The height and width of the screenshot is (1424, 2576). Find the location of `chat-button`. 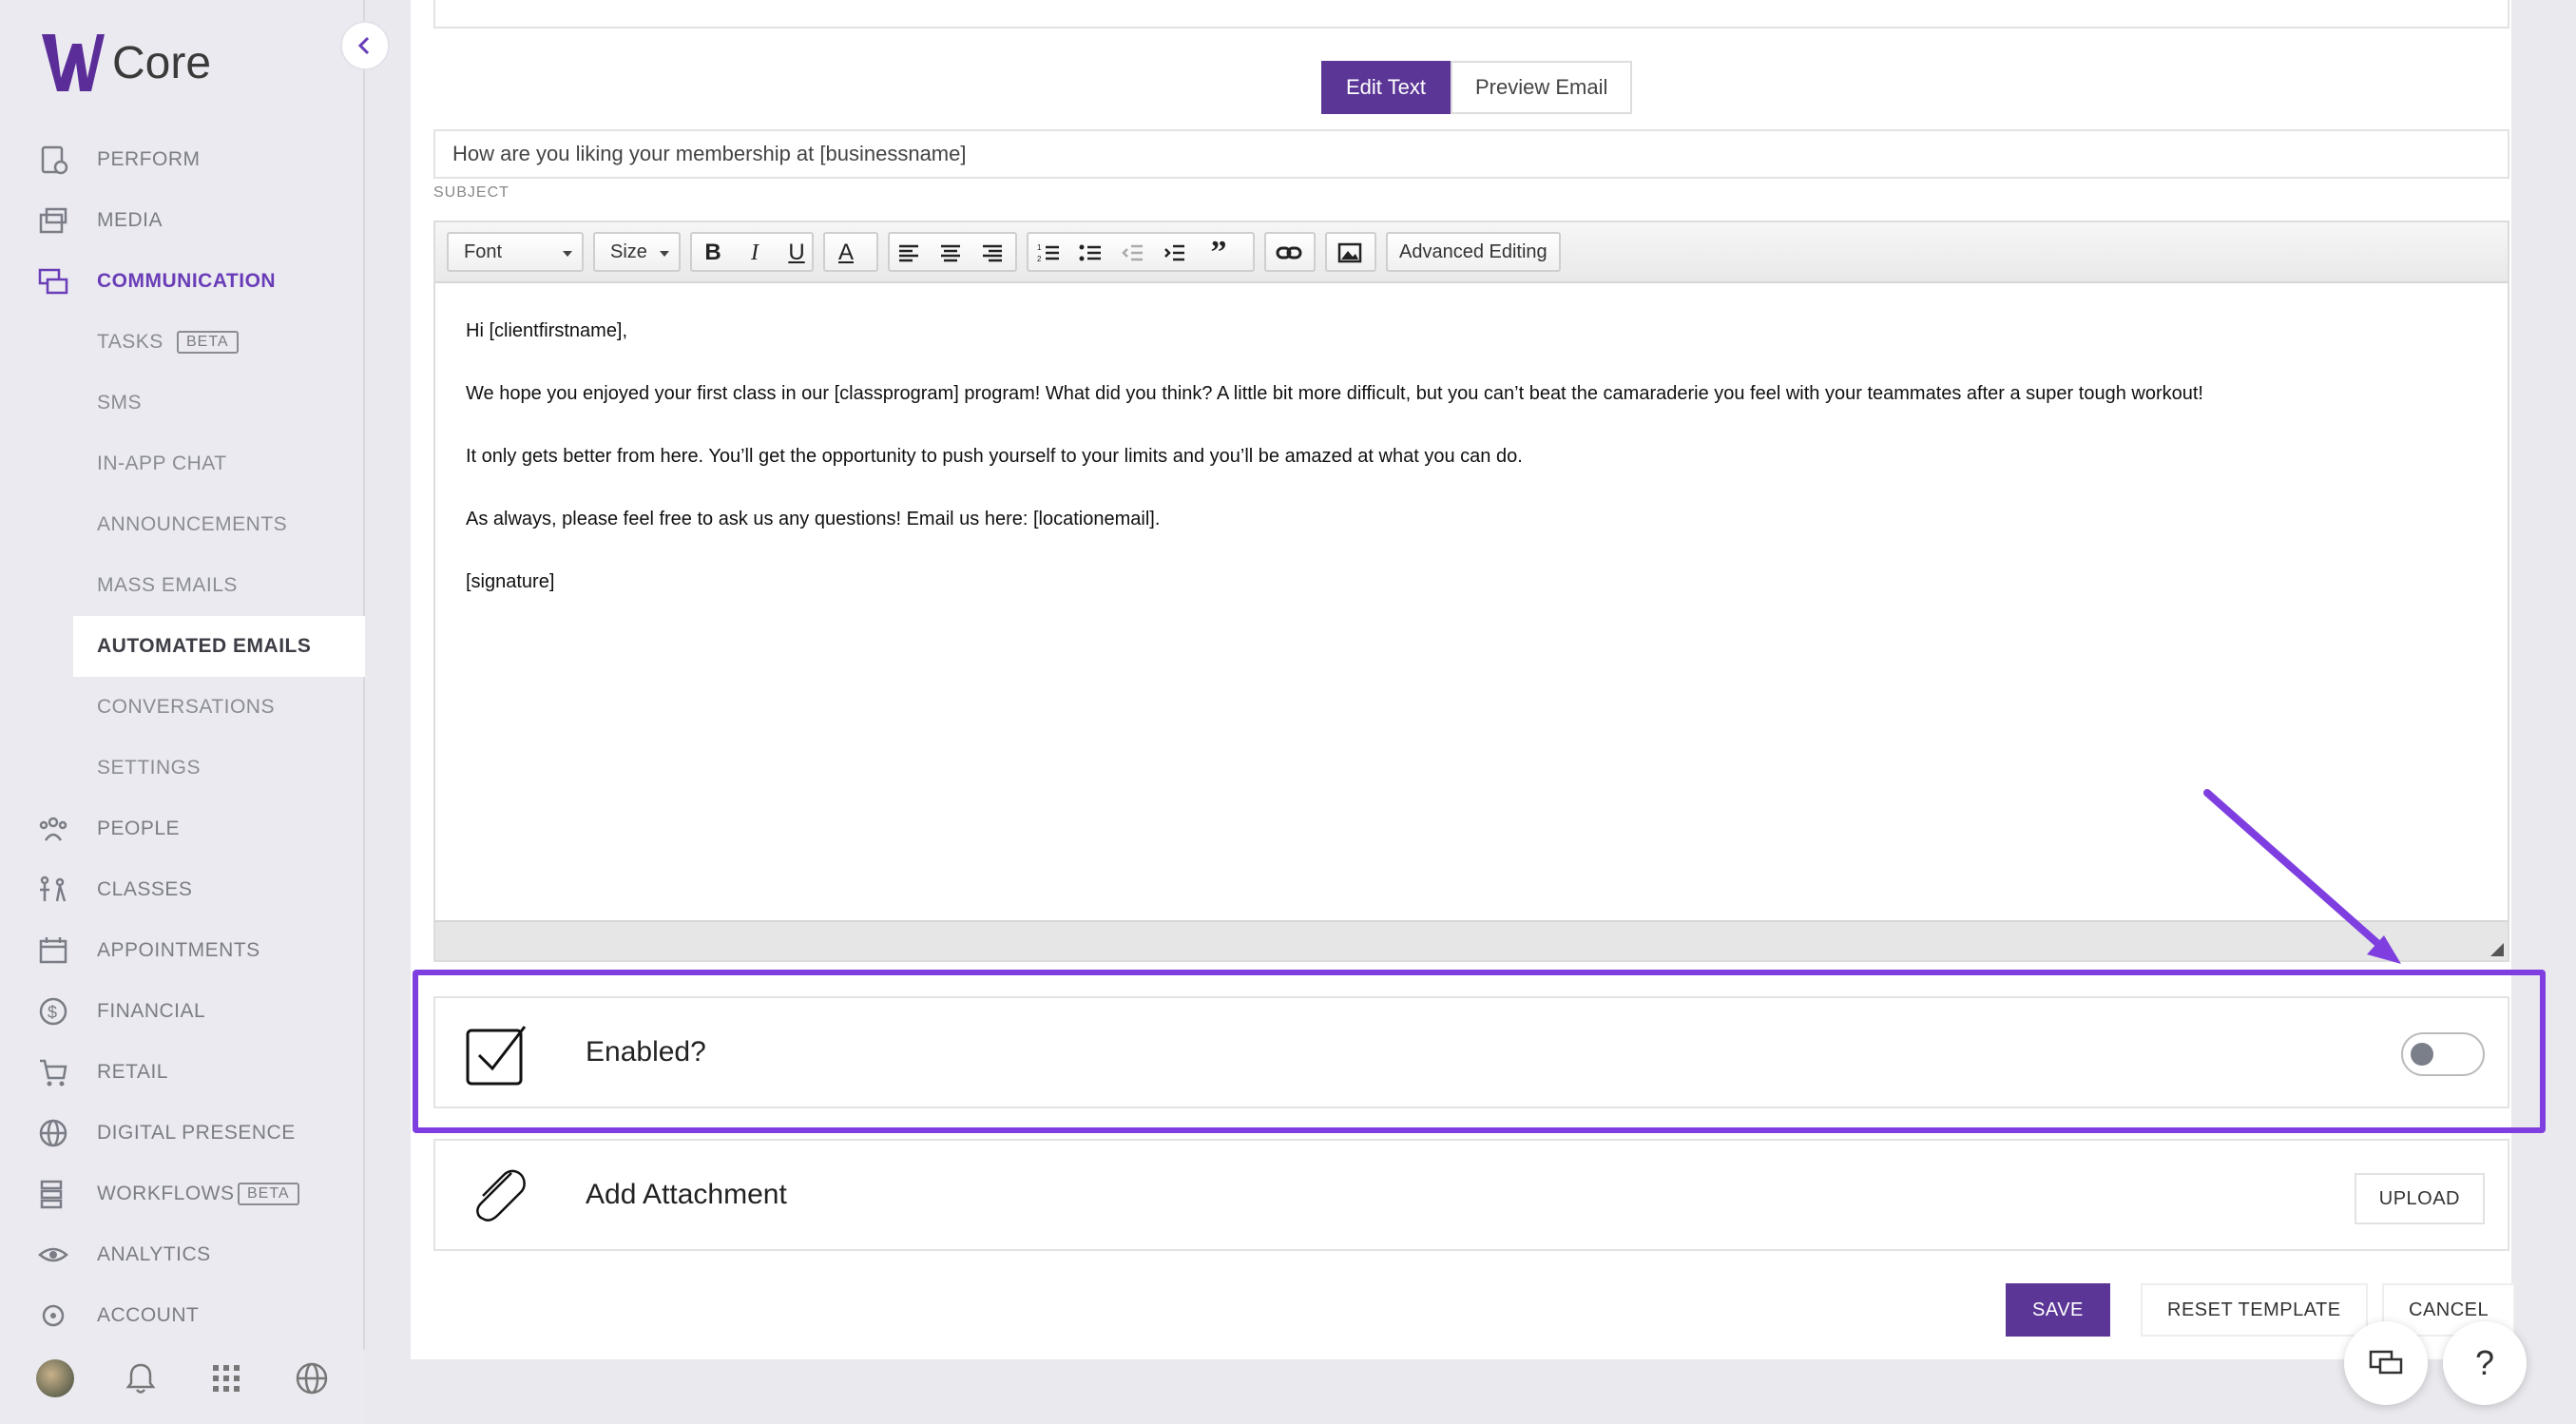

chat-button is located at coordinates (2386, 1363).